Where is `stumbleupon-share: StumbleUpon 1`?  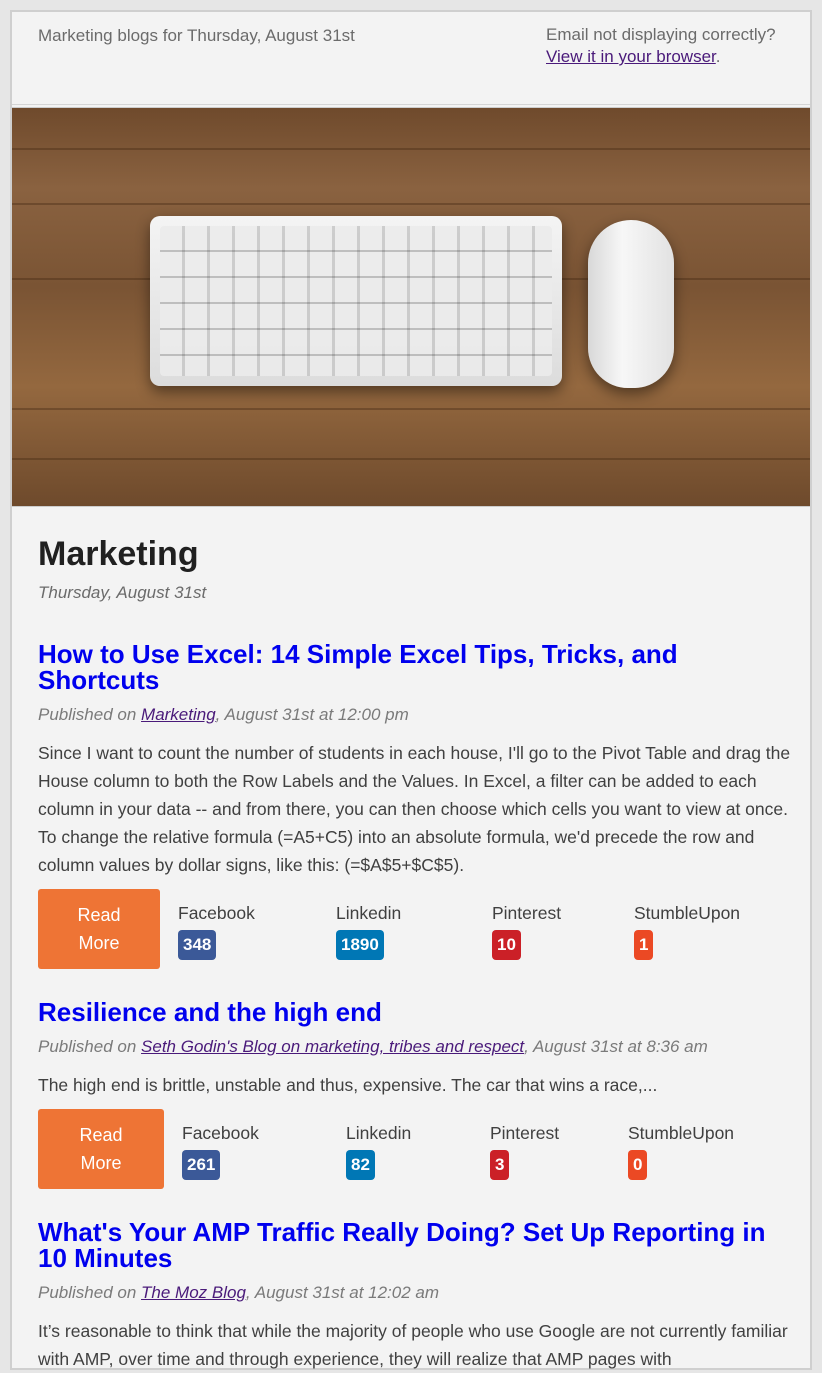 stumbleupon-share: StumbleUpon 1 is located at coordinates (687, 931).